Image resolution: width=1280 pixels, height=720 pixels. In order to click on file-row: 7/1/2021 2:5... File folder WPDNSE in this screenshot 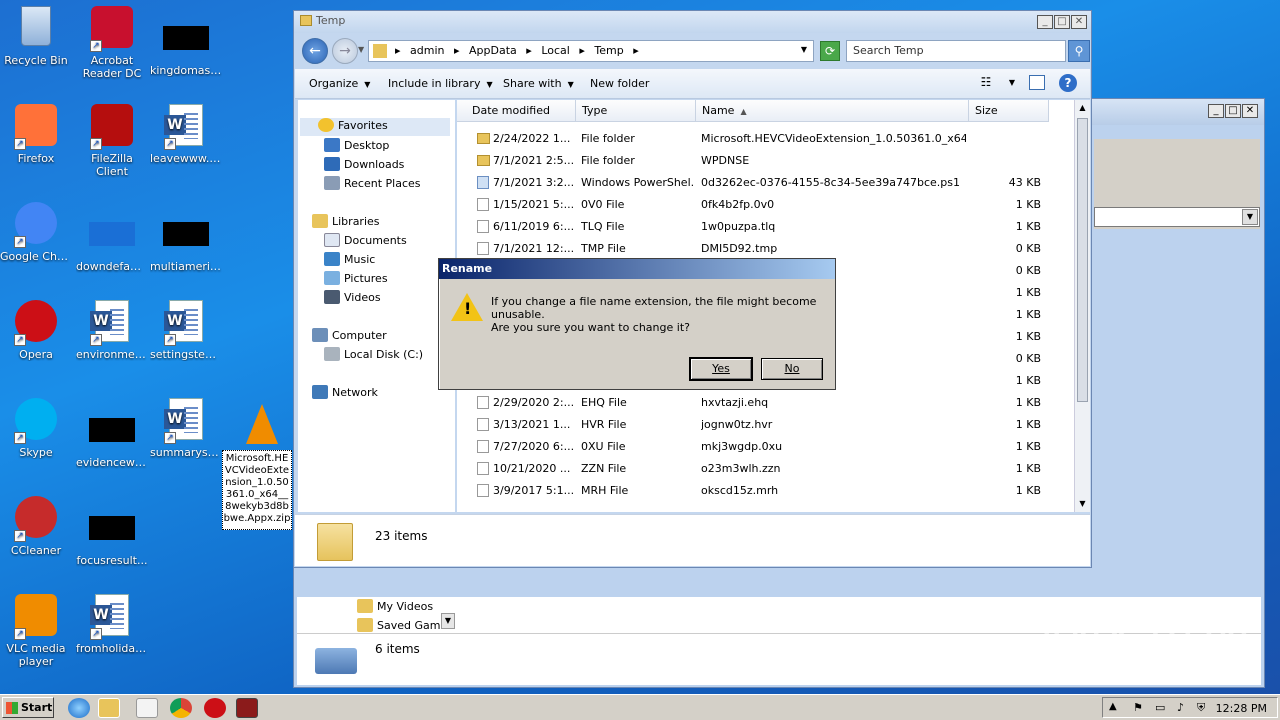, I will do `click(767, 161)`.